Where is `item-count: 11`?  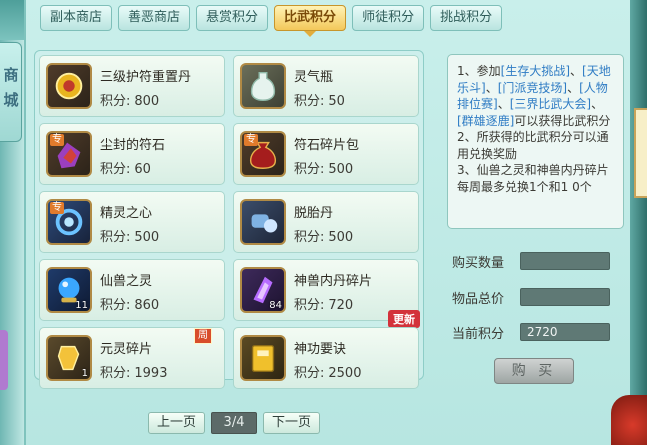 item-count: 11 is located at coordinates (81, 305).